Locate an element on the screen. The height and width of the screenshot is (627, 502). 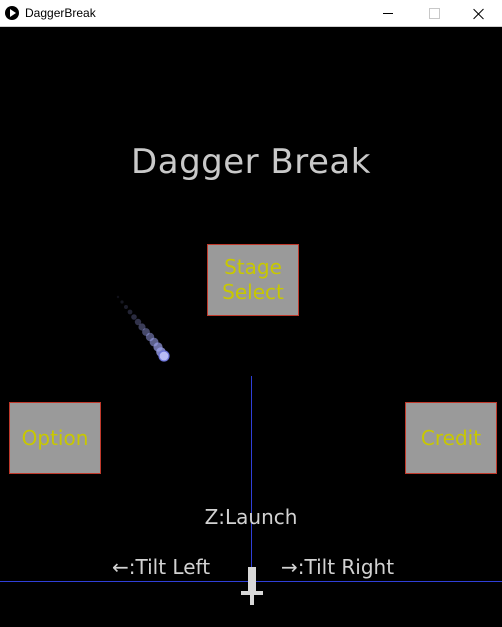
stage-select-button: Stage Select is located at coordinates (253, 280).